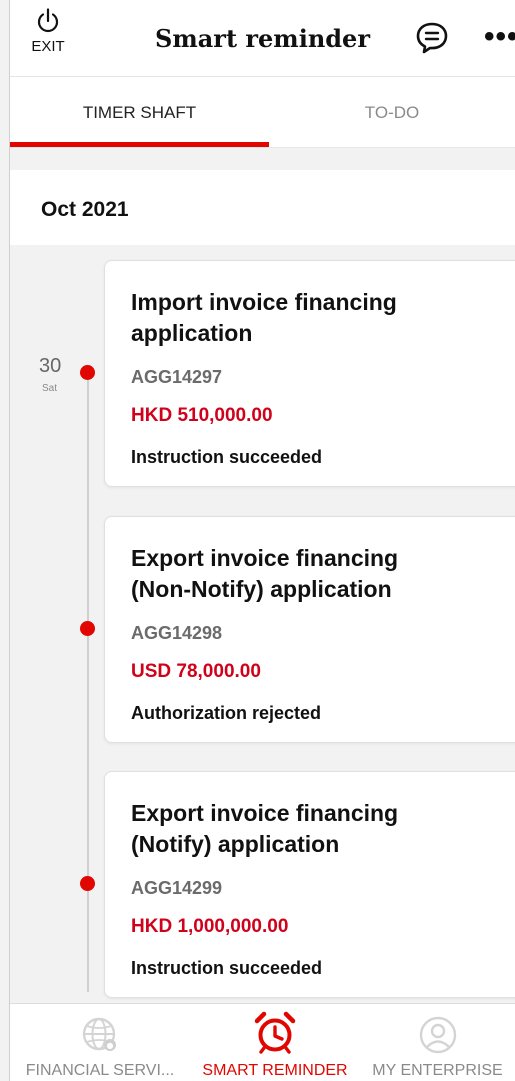  I want to click on nav-smart-reminder: SMART REMINDER, so click(275, 1042).